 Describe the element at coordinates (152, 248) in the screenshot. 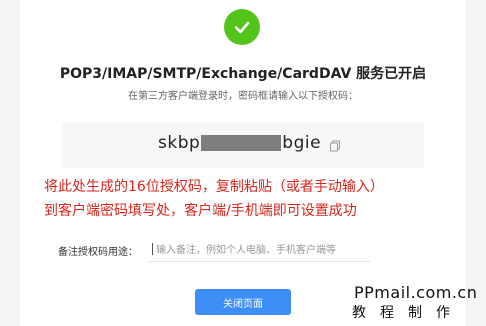

I see `text-caret` at that location.